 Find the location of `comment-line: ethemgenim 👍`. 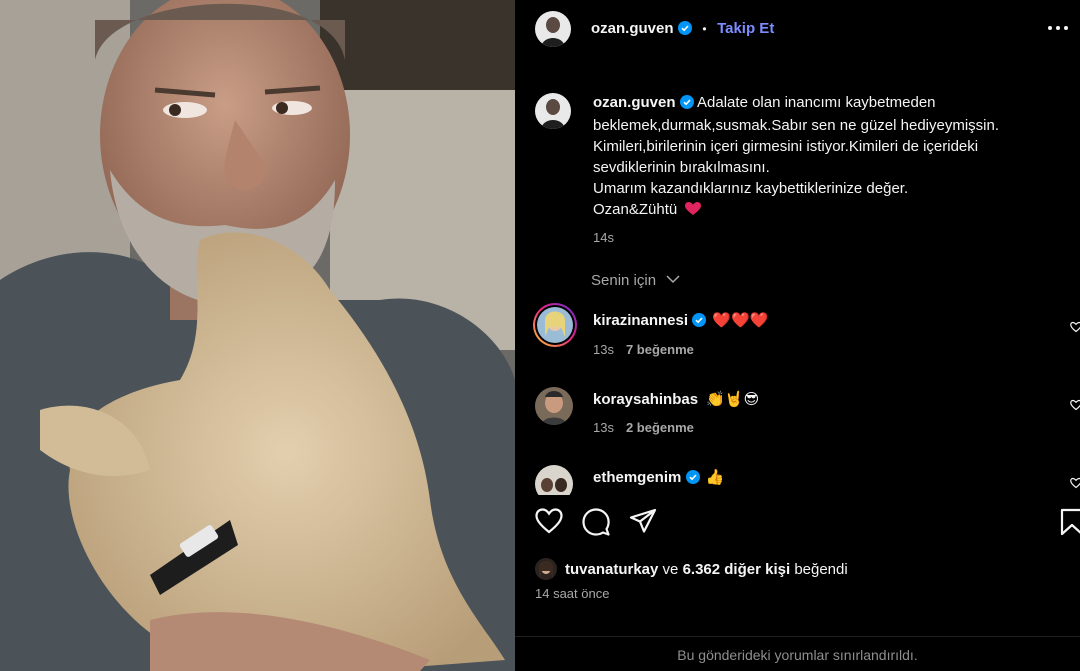

comment-line: ethemgenim 👍 is located at coordinates (658, 478).